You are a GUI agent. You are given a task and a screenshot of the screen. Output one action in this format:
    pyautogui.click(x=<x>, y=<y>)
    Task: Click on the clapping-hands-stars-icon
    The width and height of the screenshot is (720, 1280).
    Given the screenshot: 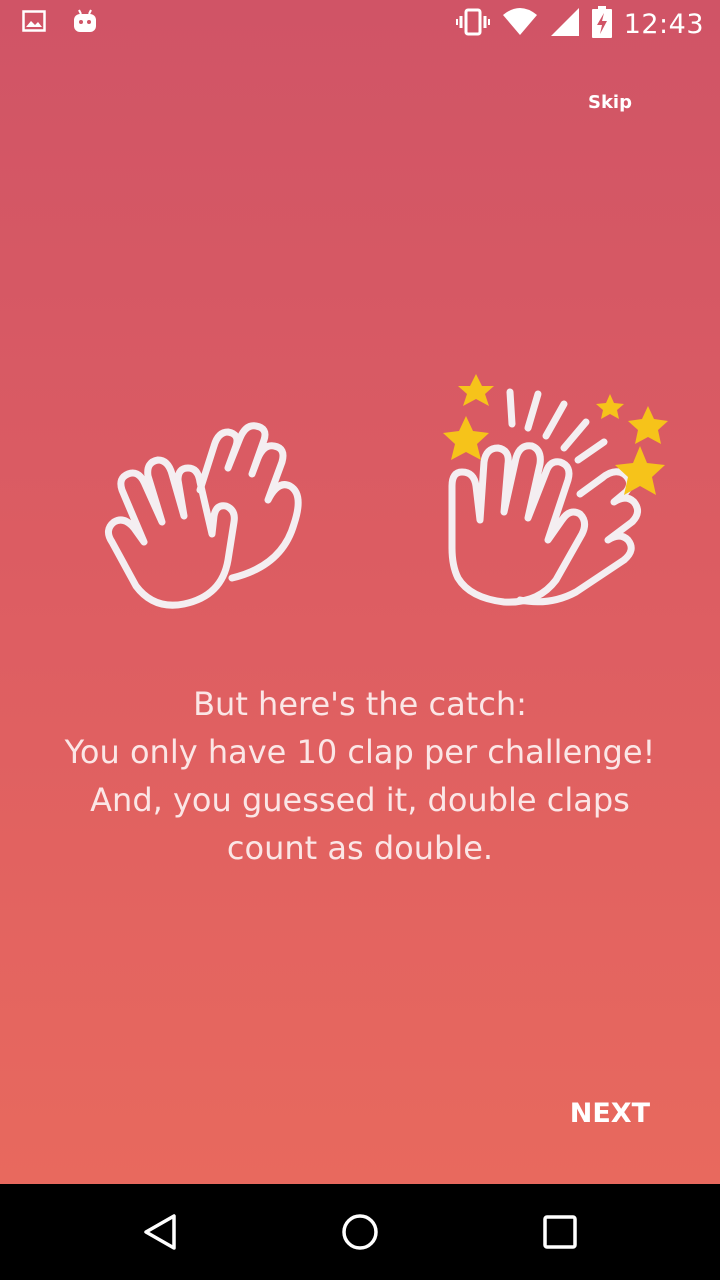 What is the action you would take?
    pyautogui.click(x=555, y=490)
    